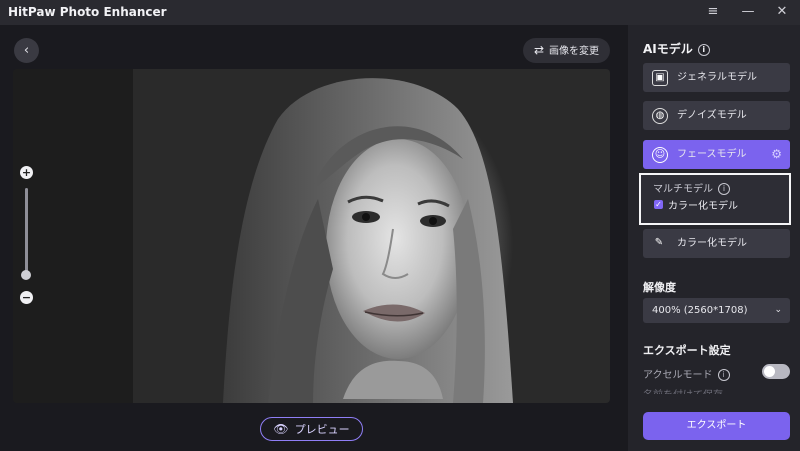 The width and height of the screenshot is (800, 451). I want to click on zoom-out-button: −, so click(26, 297).